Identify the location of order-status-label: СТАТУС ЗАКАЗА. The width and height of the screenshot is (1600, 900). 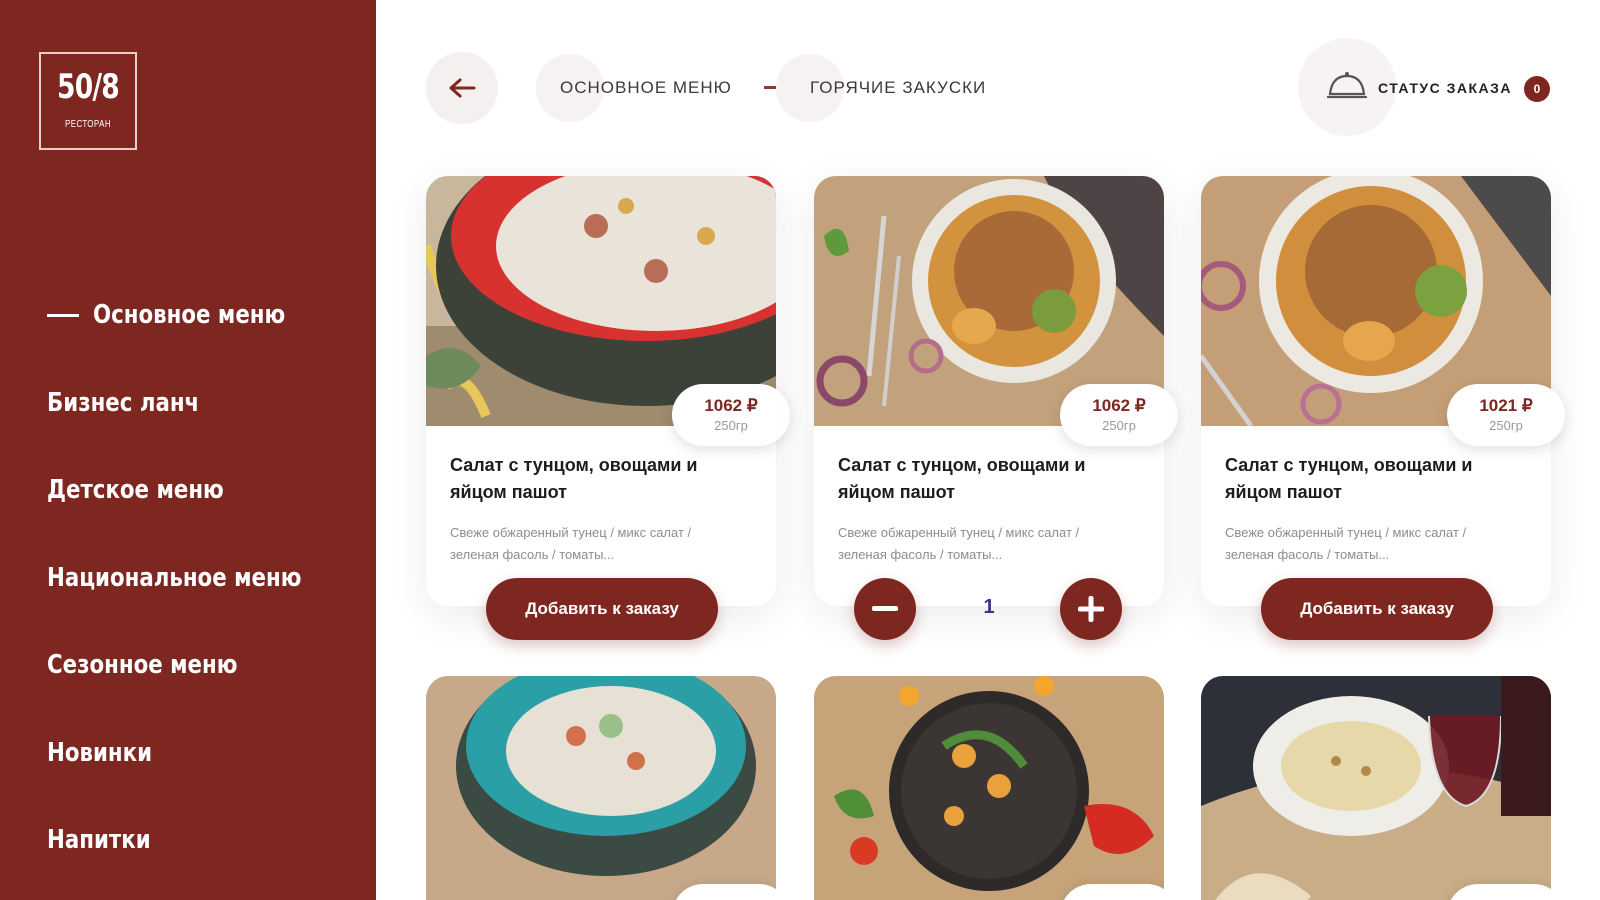
(1445, 88).